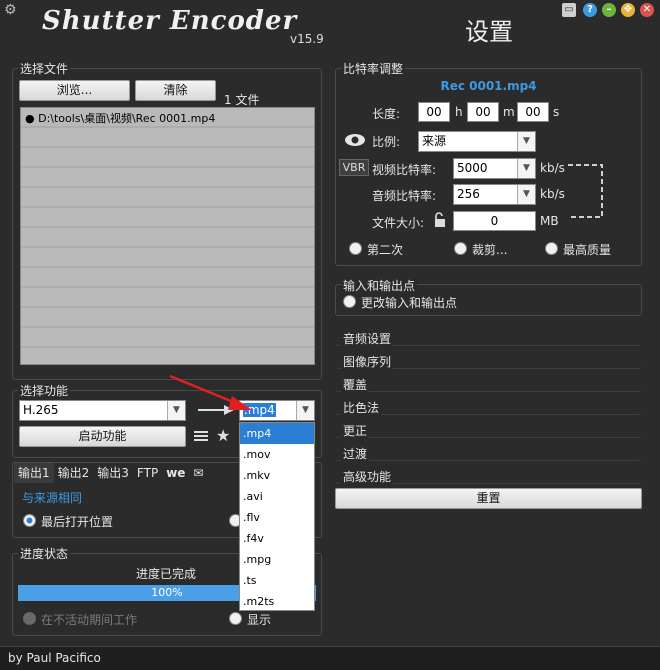 The height and width of the screenshot is (670, 660). What do you see at coordinates (569, 10) in the screenshot?
I see `restore-icon: ▭` at bounding box center [569, 10].